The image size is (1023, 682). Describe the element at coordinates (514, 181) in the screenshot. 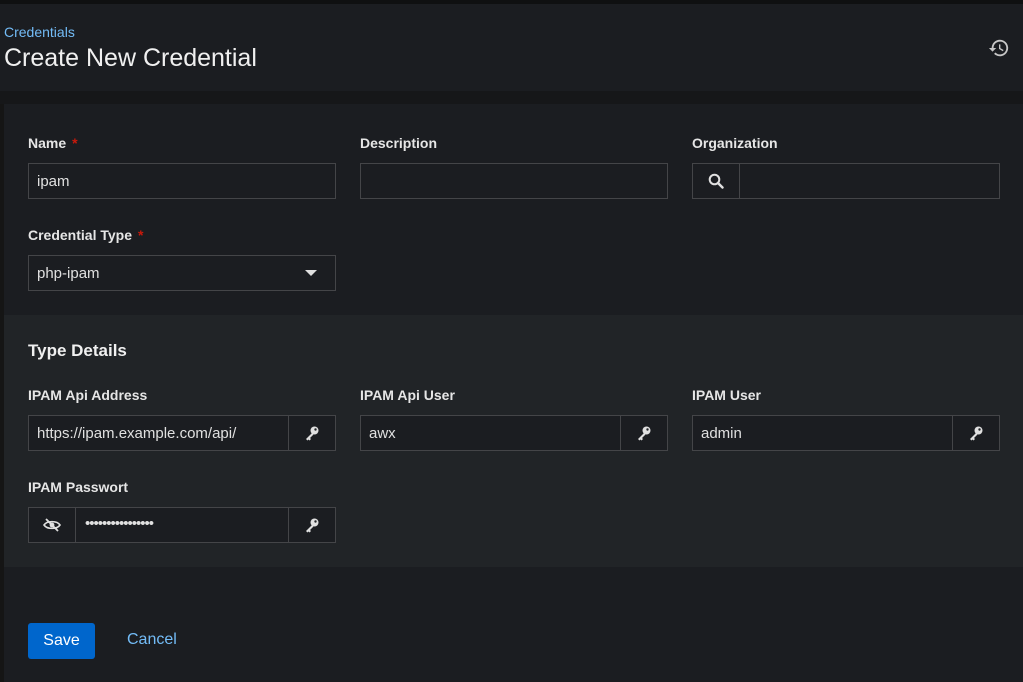

I see `description-field` at that location.